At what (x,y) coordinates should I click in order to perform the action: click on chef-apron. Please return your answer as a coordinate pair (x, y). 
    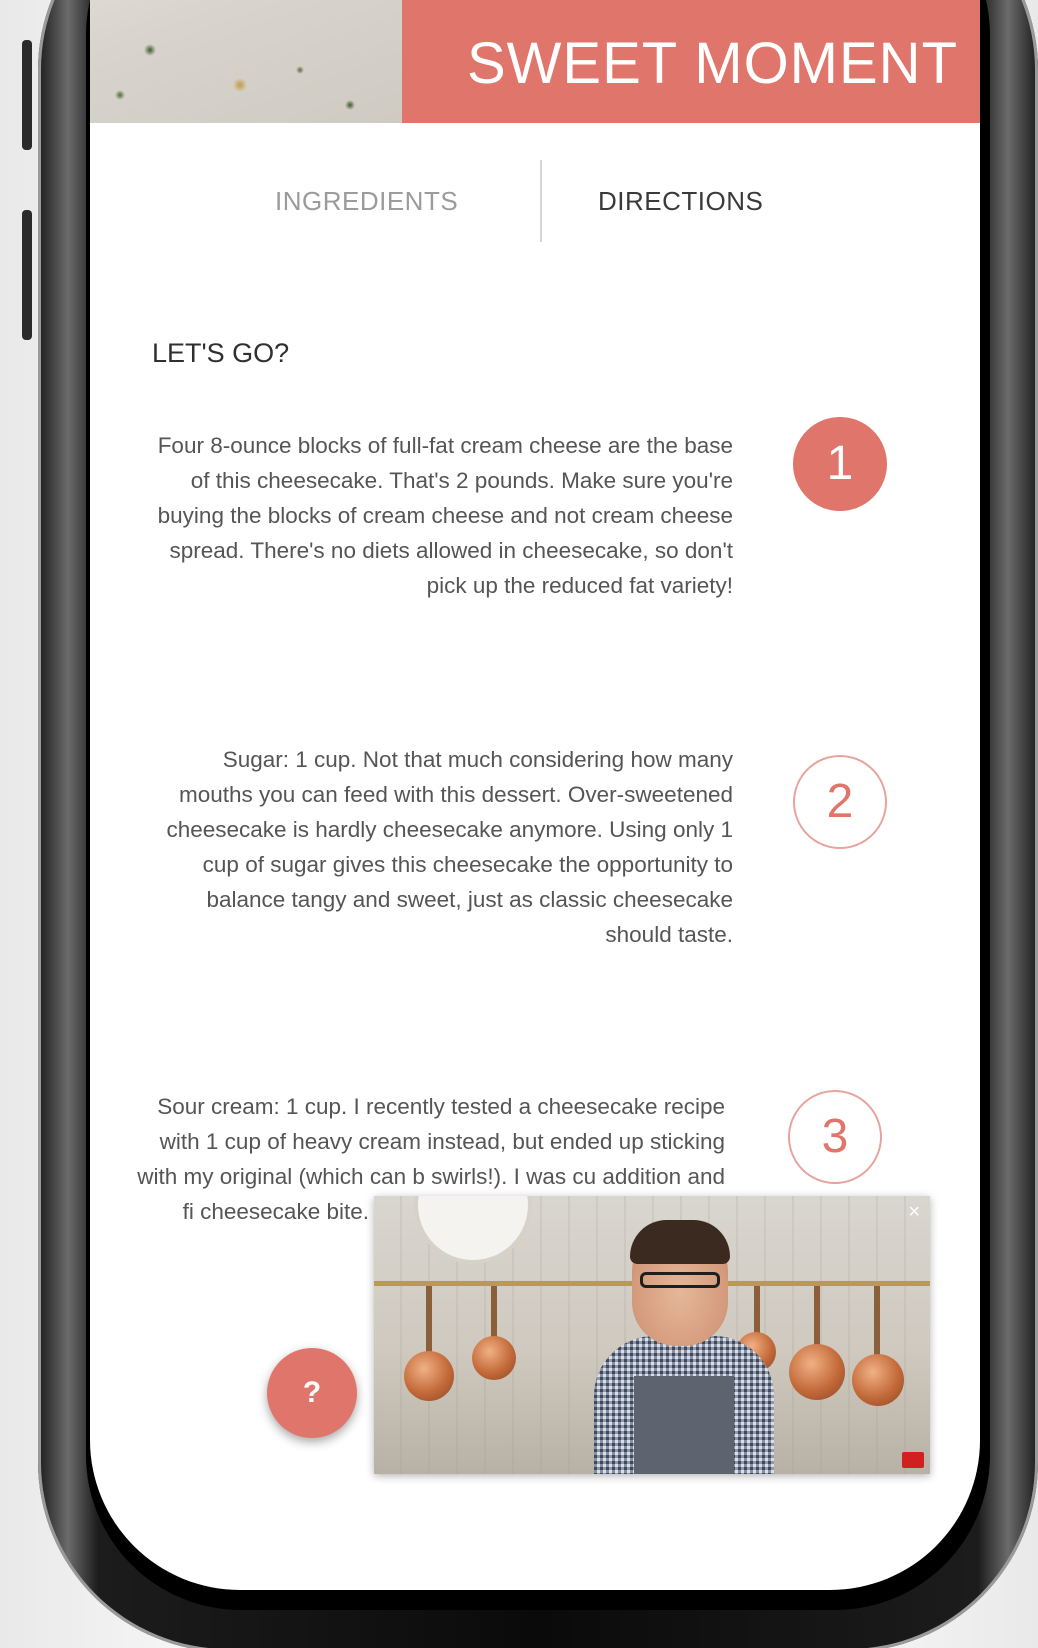
    Looking at the image, I should click on (684, 1425).